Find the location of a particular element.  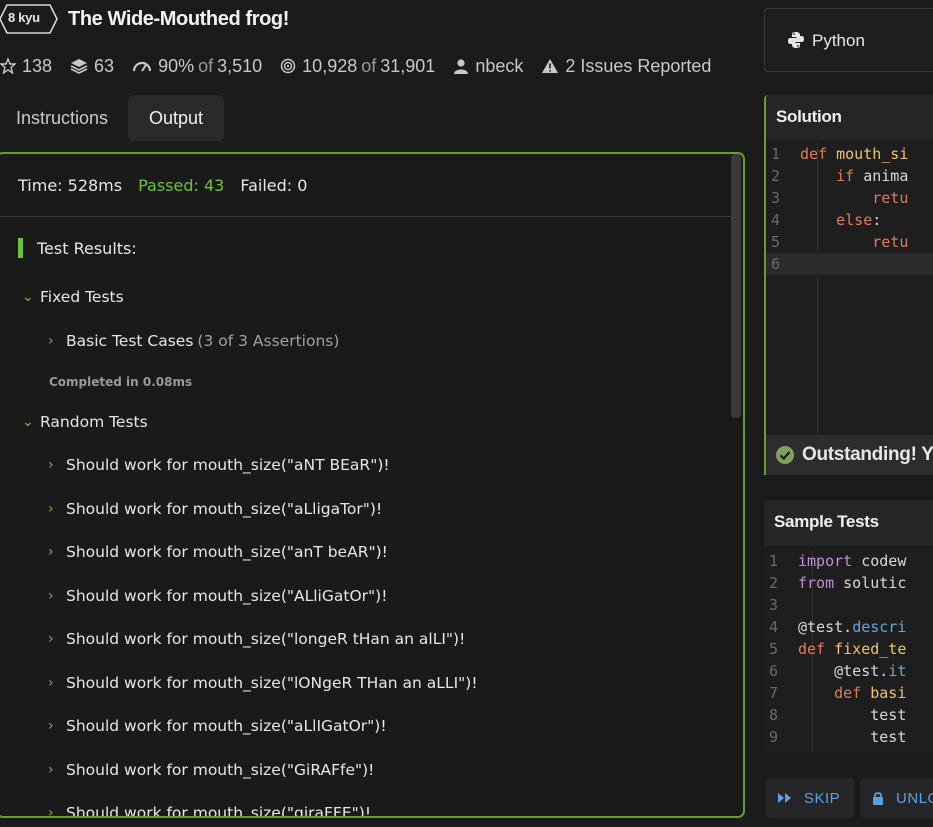

solution-title: Solution is located at coordinates (809, 116).